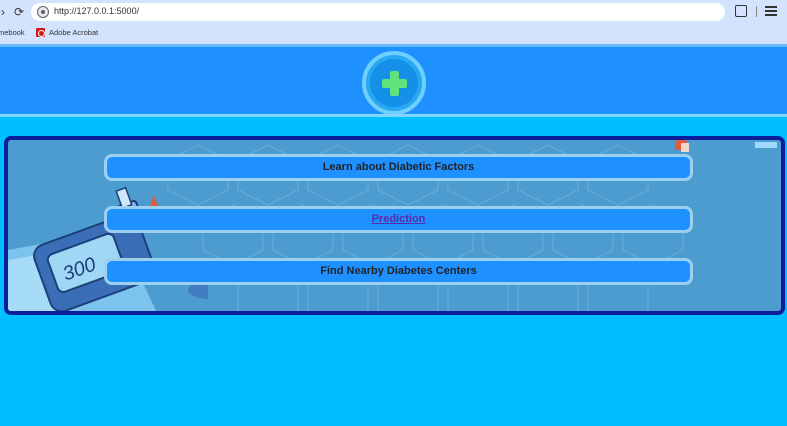 The width and height of the screenshot is (787, 426). I want to click on medical-plus-logo-icon, so click(394, 83).